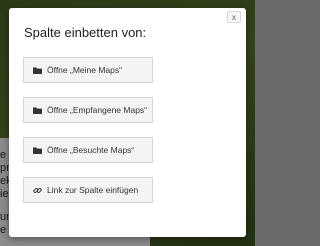 The image size is (320, 246). I want to click on dialog-title: Spalte einbetten von:, so click(85, 32).